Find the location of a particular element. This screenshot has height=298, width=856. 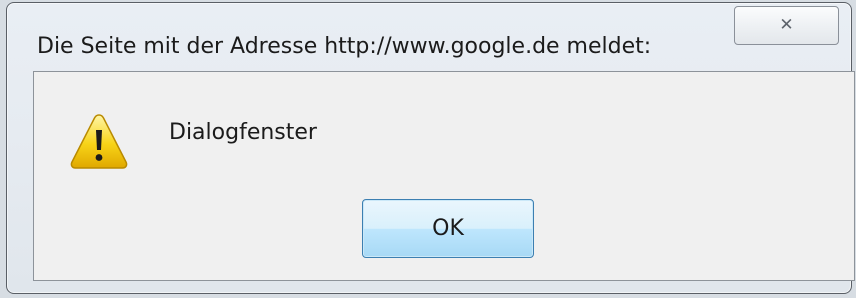

ok-button: OK is located at coordinates (448, 228).